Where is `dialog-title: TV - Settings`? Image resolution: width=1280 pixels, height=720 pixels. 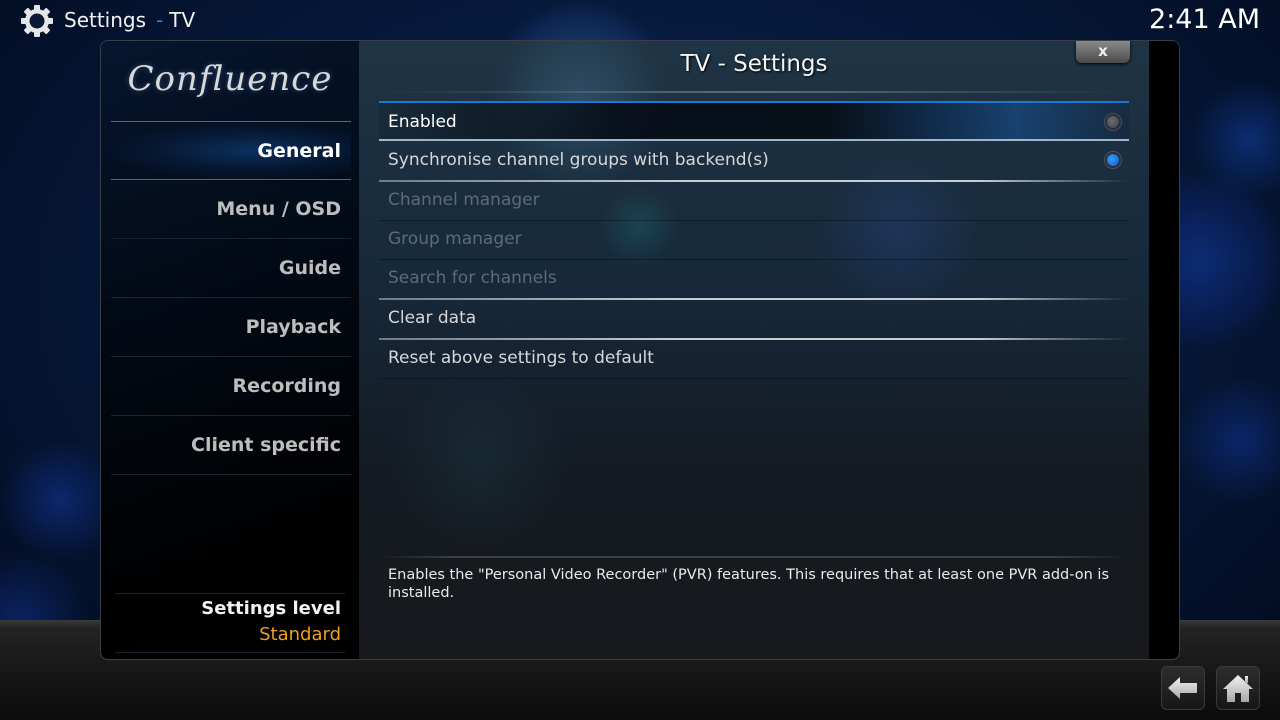
dialog-title: TV - Settings is located at coordinates (754, 64).